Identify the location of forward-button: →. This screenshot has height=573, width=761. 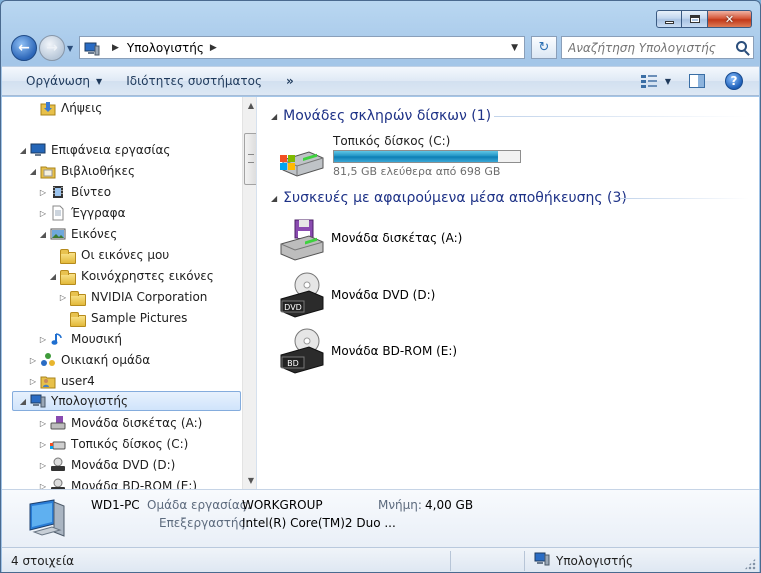
(52, 48).